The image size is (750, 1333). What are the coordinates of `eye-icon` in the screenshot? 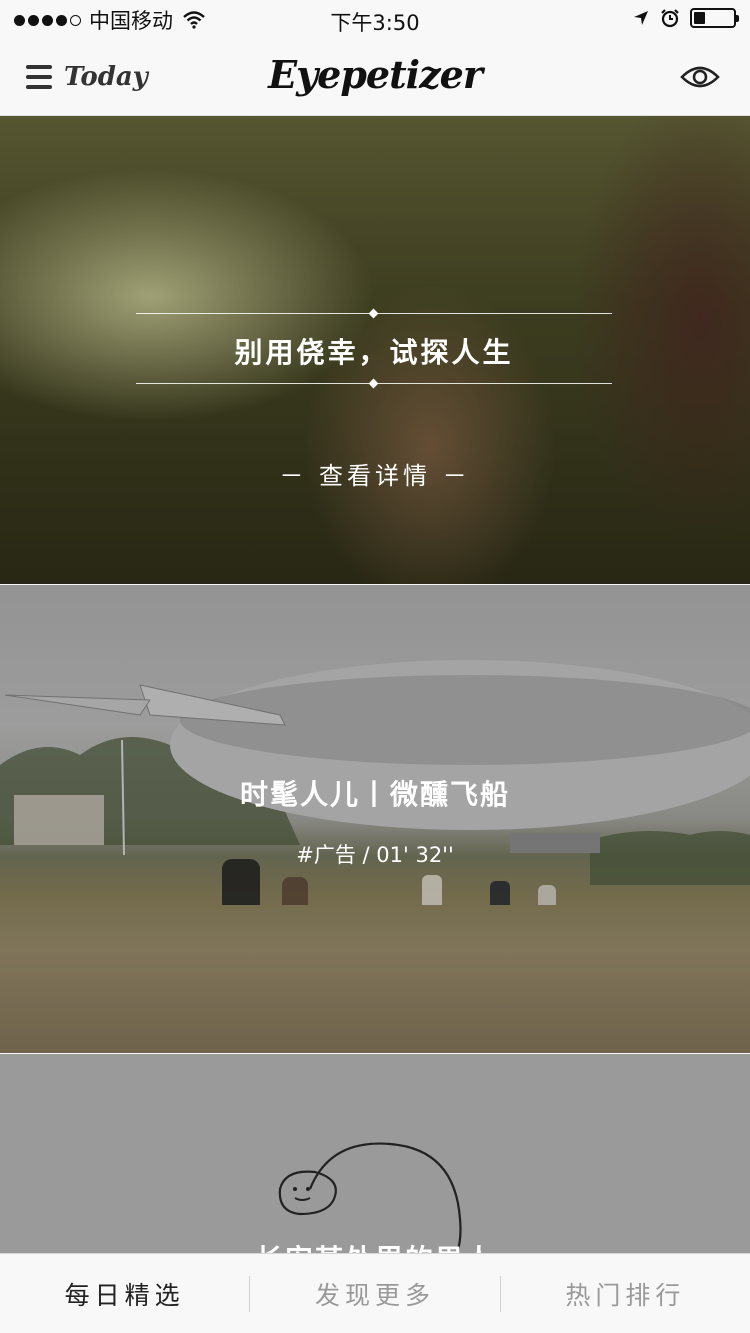 It's located at (700, 77).